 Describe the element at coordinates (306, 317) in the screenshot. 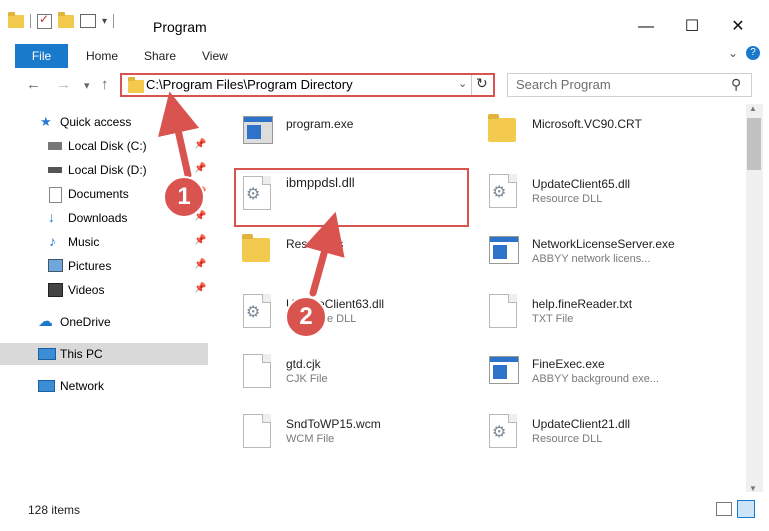

I see `step-badge-2: 2` at that location.